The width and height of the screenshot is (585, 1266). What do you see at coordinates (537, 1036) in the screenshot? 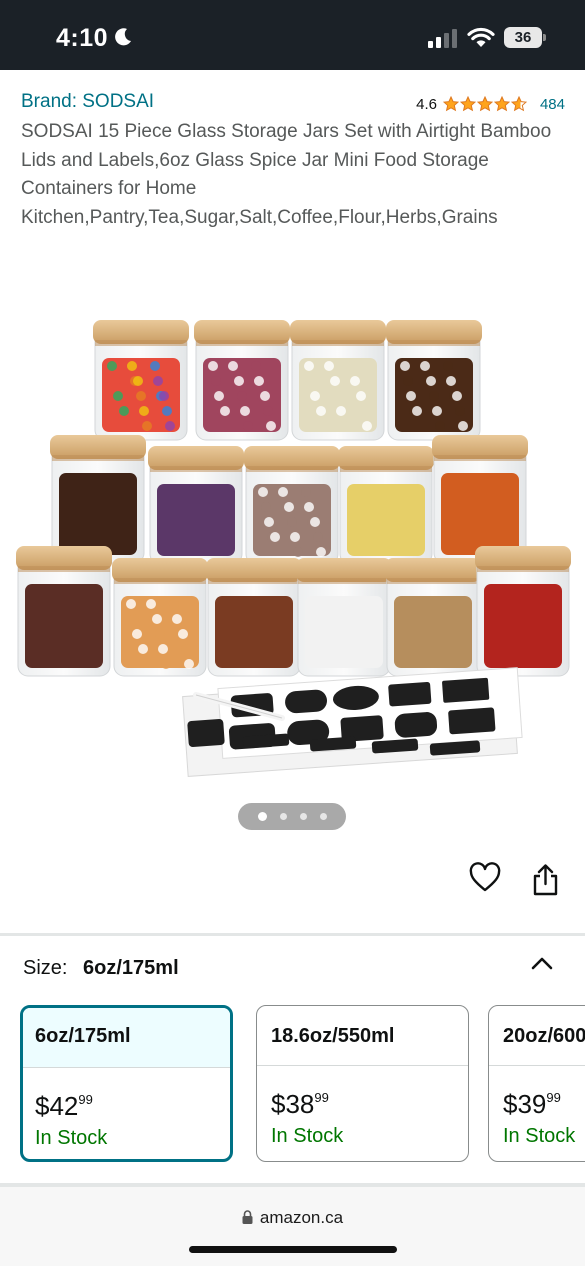
I see `size-option-name: 20oz/600ml` at bounding box center [537, 1036].